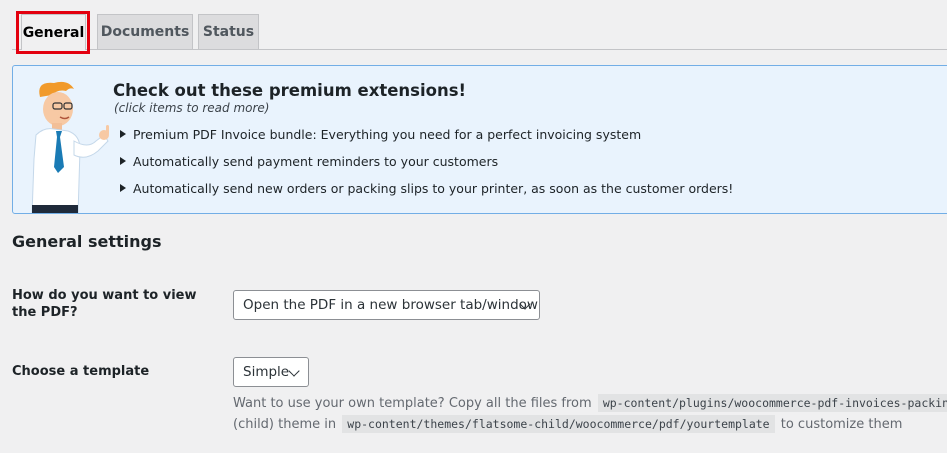  I want to click on tab-documents: Documents, so click(145, 31).